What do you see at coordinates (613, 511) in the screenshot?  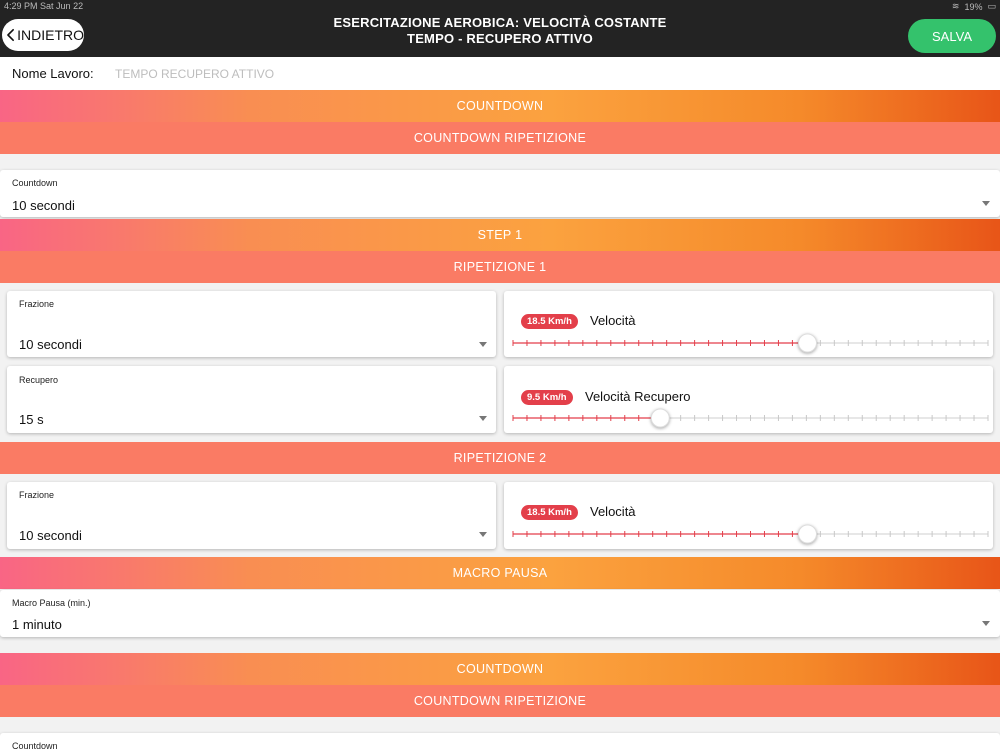 I see `rep2-speed-label: Velocità` at bounding box center [613, 511].